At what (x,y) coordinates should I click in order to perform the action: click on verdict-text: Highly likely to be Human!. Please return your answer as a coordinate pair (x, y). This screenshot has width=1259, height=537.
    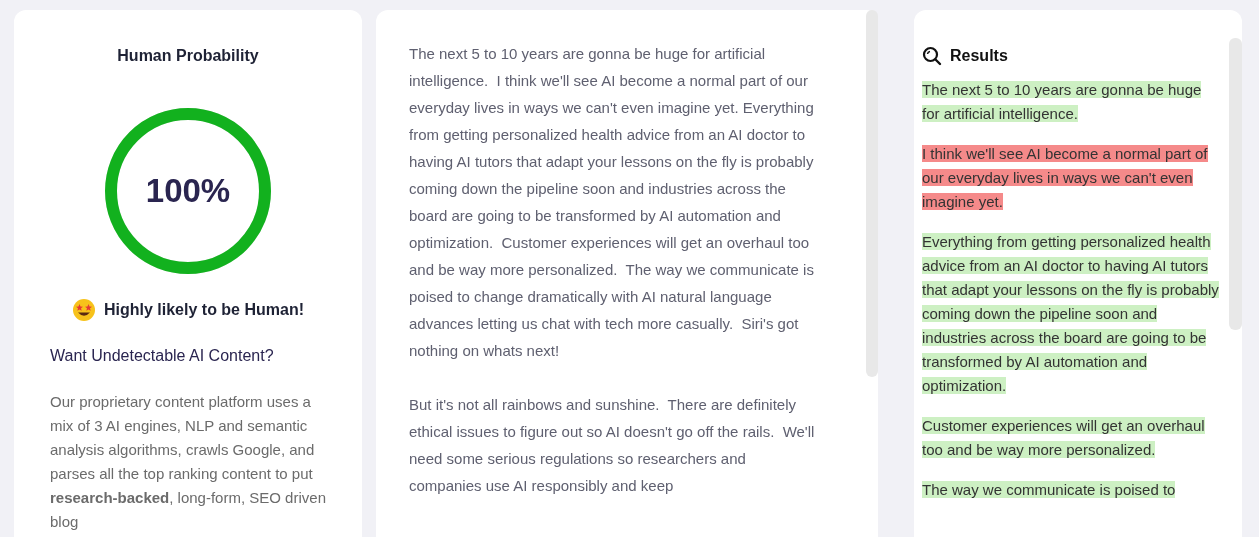
    Looking at the image, I should click on (204, 310).